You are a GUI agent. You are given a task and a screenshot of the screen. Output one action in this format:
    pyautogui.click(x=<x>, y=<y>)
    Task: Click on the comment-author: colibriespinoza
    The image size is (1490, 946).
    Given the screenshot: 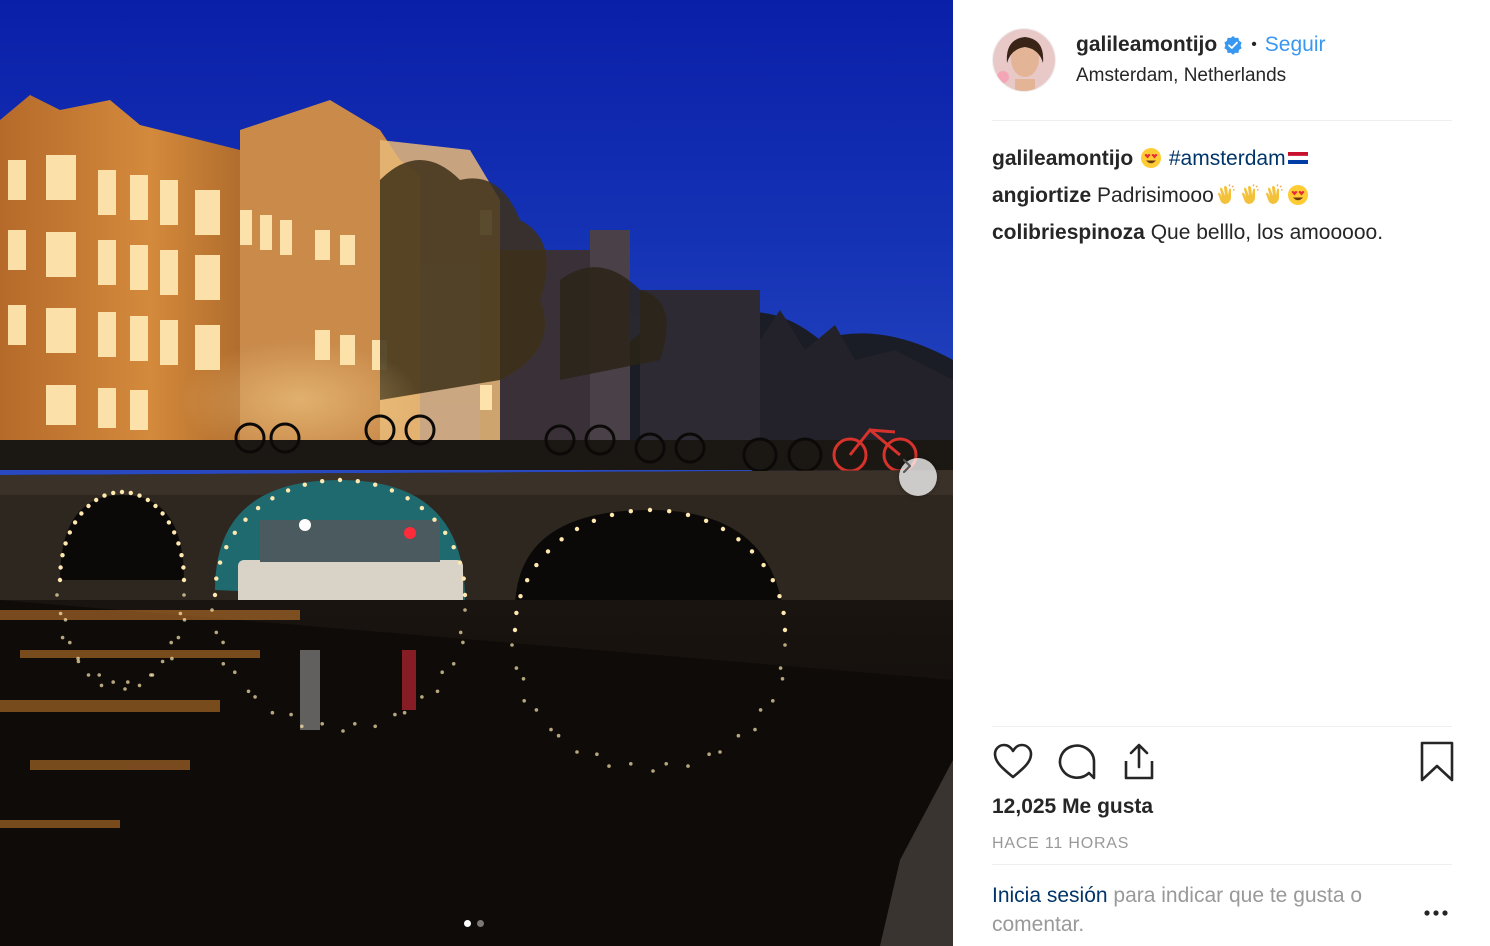 What is the action you would take?
    pyautogui.click(x=1068, y=232)
    